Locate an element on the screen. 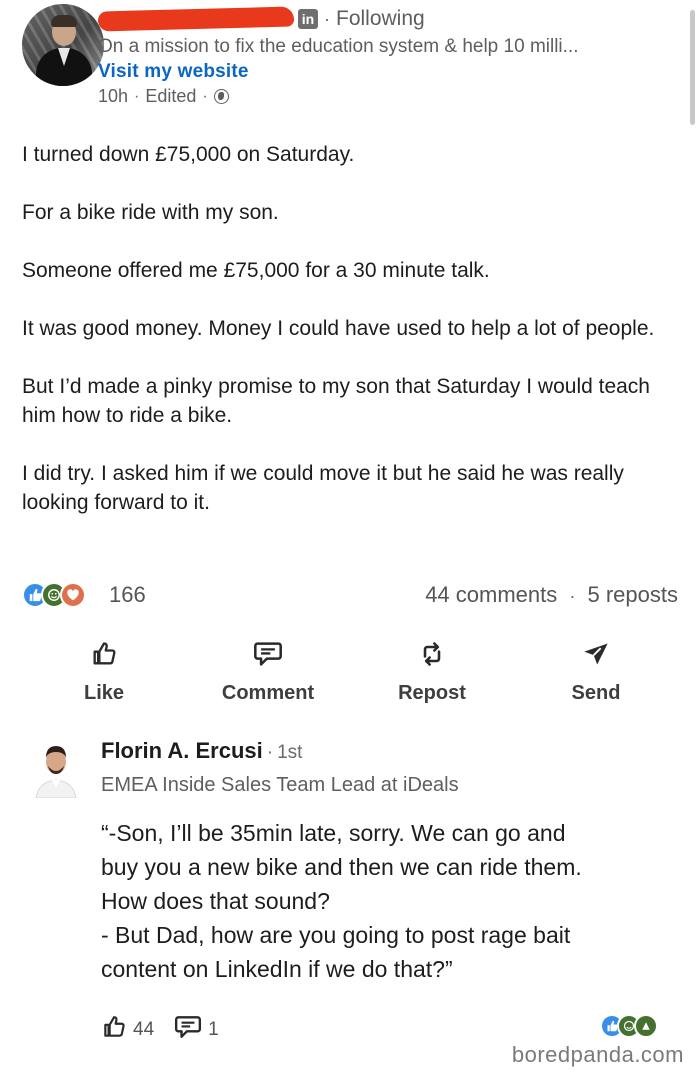 Image resolution: width=700 pixels, height=1076 pixels. author-name-row: in · Following is located at coordinates (261, 19).